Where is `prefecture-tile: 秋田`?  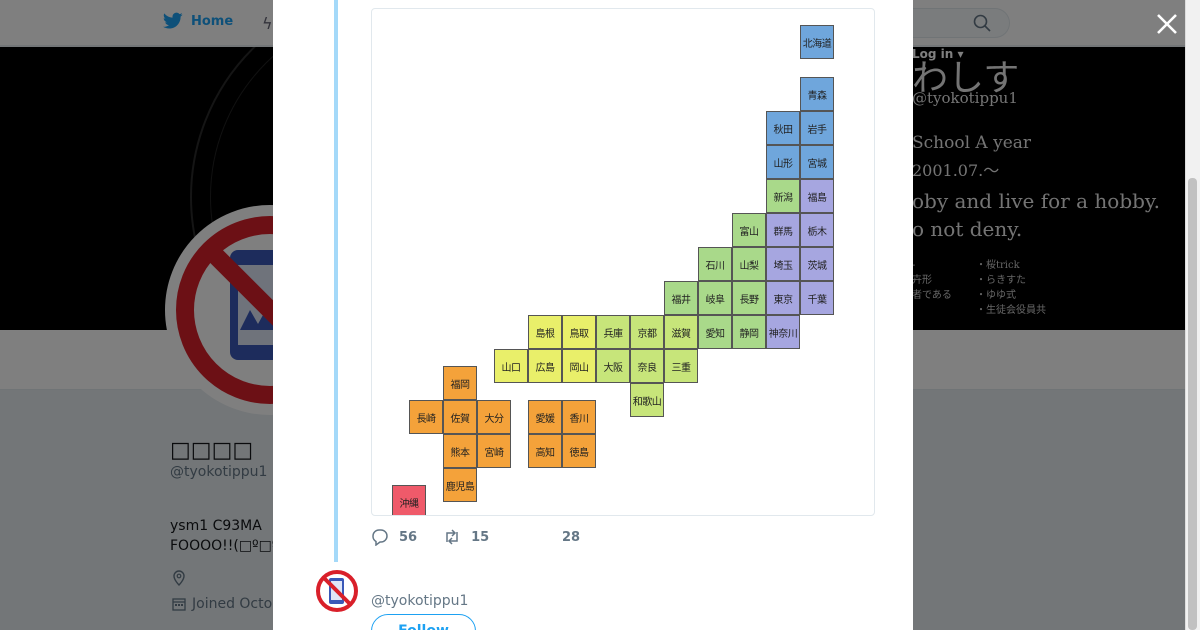 prefecture-tile: 秋田 is located at coordinates (783, 128).